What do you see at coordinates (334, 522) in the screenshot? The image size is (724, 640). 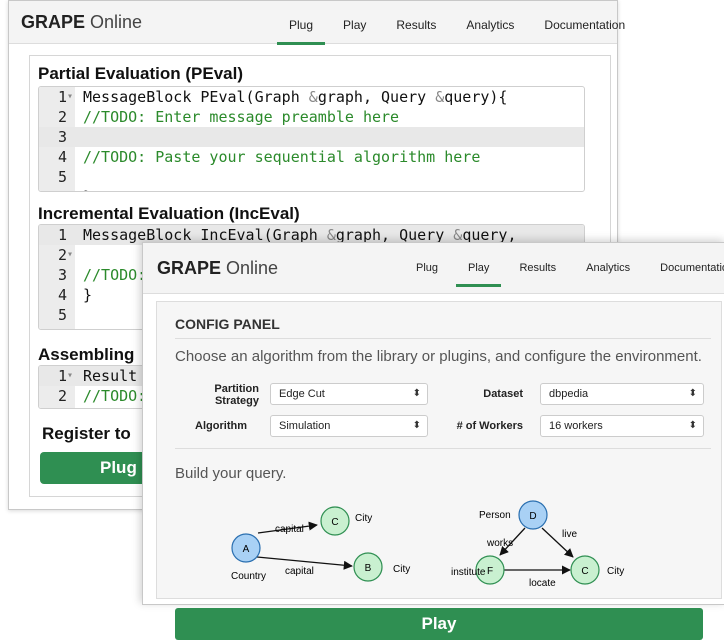 I see `node-c-label: C` at bounding box center [334, 522].